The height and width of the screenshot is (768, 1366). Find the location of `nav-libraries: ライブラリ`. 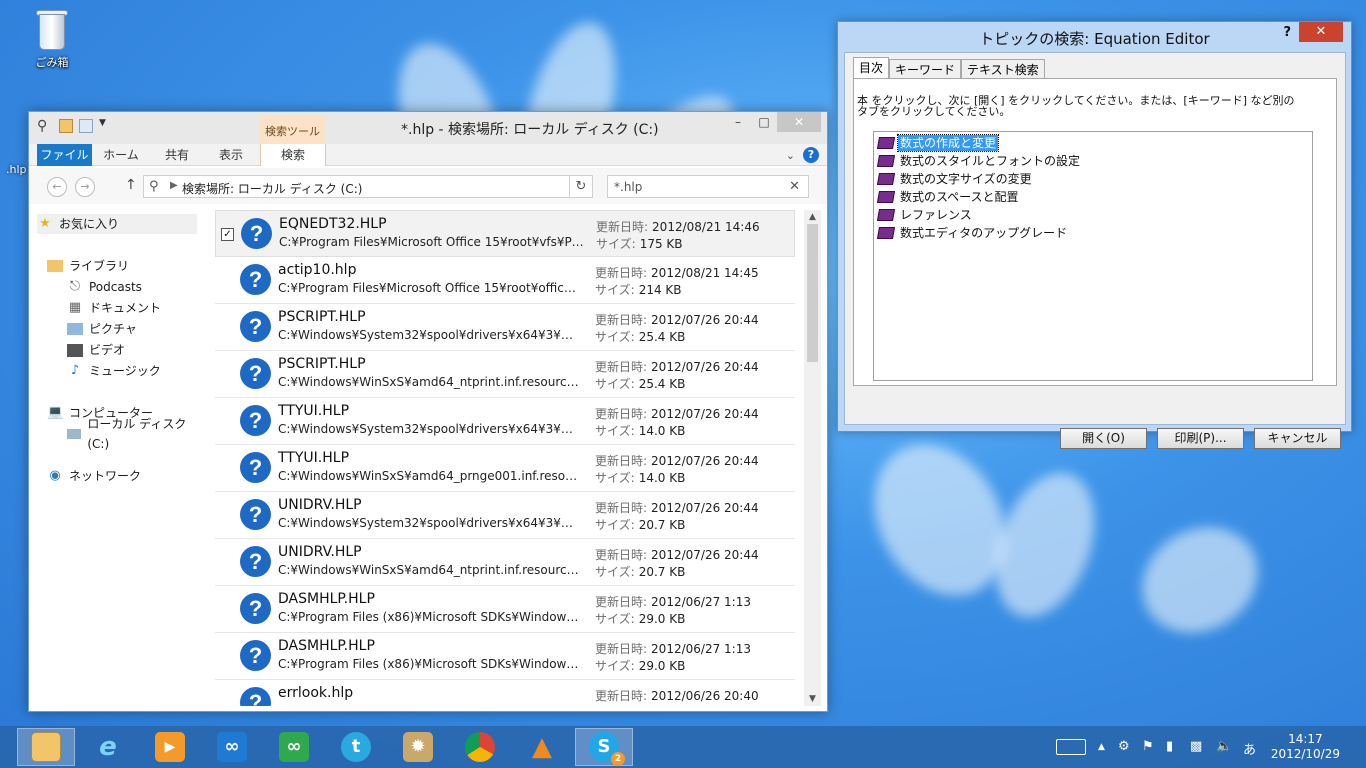

nav-libraries: ライブラリ is located at coordinates (88, 266).